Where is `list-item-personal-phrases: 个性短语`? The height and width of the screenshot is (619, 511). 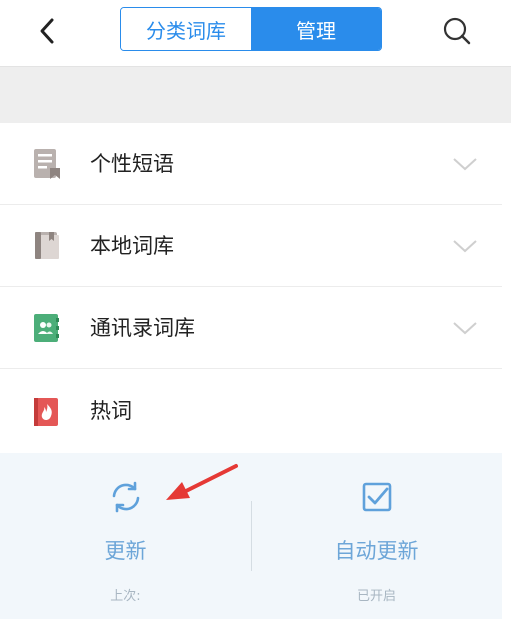
list-item-personal-phrases: 个性短语 is located at coordinates (251, 164).